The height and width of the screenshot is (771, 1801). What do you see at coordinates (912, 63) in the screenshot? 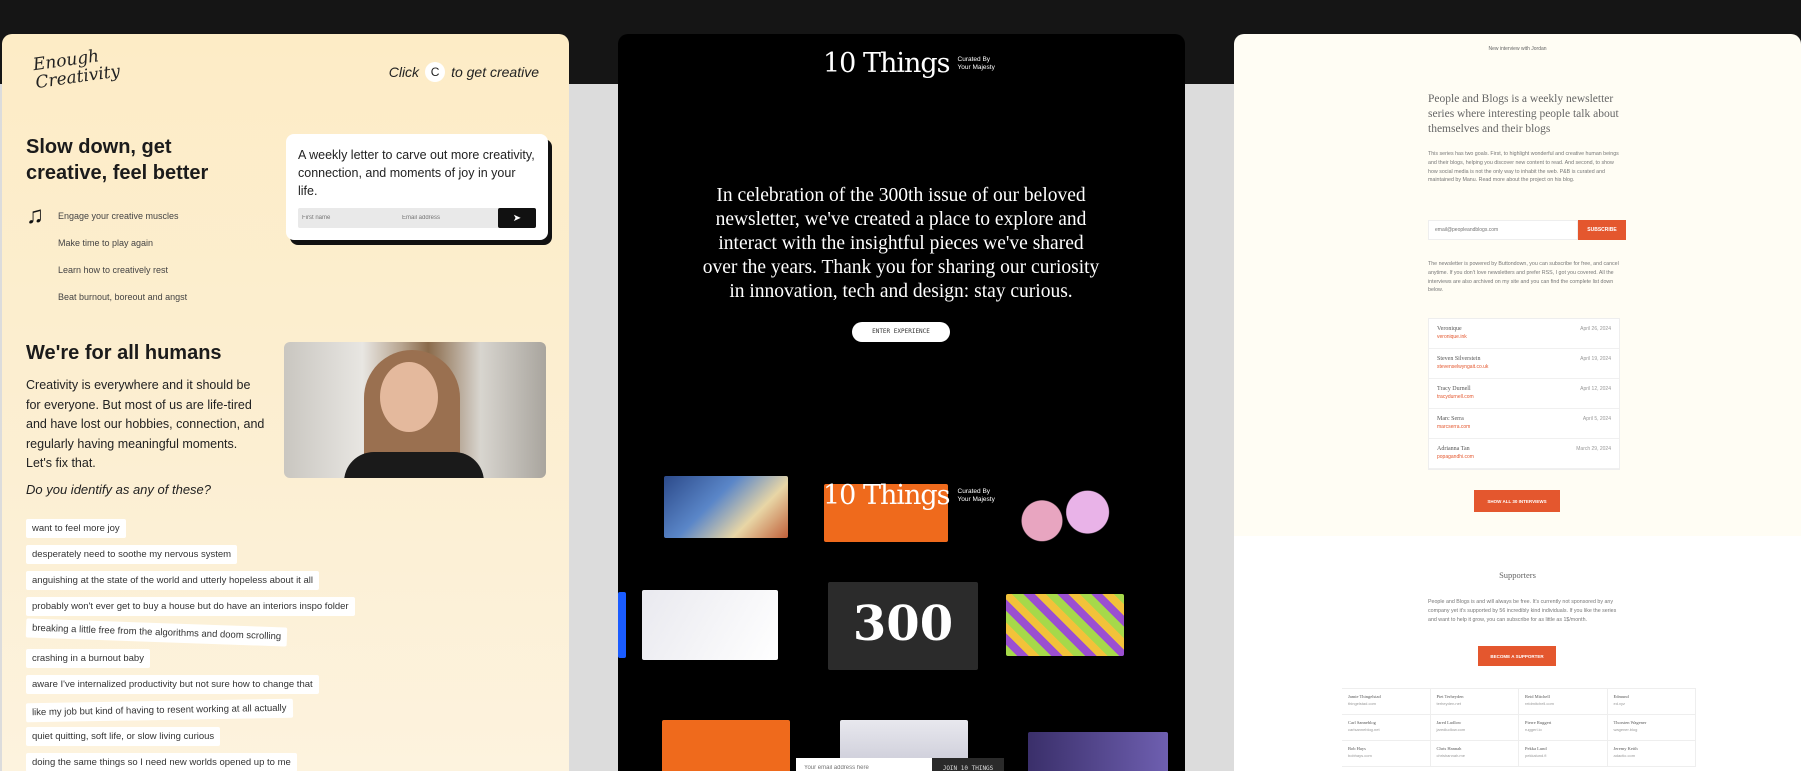
I see `ten-things-logo: 10 Things Curated By Your Majesty` at bounding box center [912, 63].